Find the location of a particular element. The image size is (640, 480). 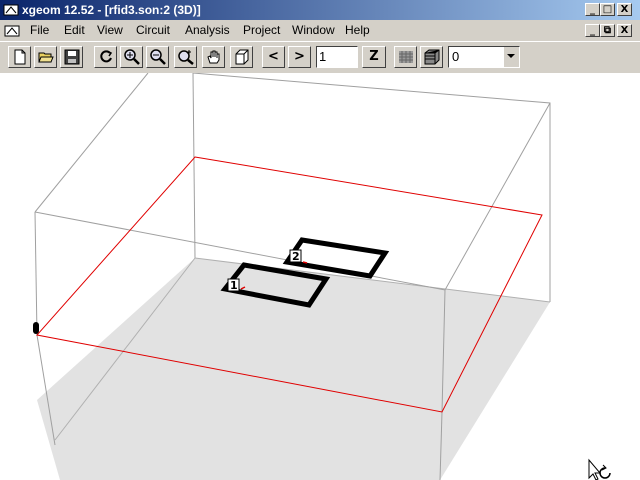

save-button is located at coordinates (71, 57).